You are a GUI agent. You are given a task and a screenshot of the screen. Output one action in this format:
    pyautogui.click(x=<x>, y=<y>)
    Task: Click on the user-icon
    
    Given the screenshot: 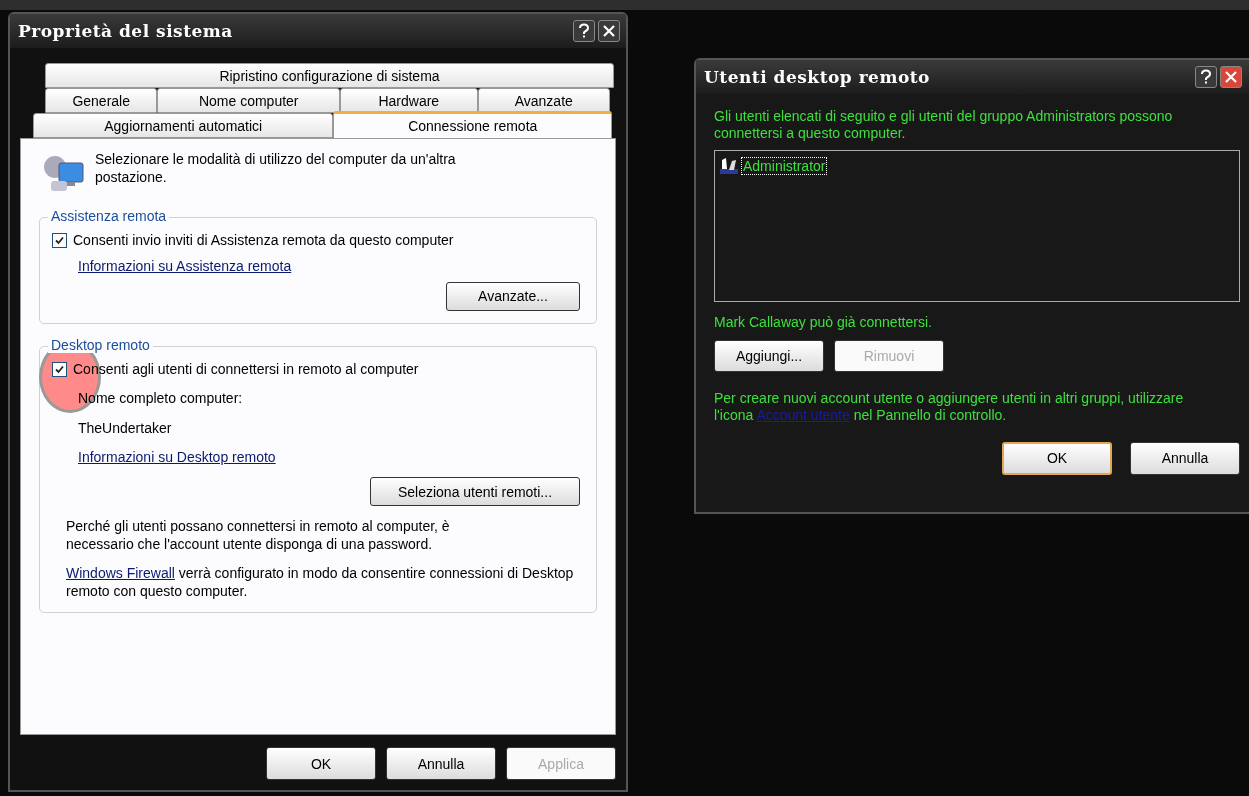 What is the action you would take?
    pyautogui.click(x=729, y=165)
    